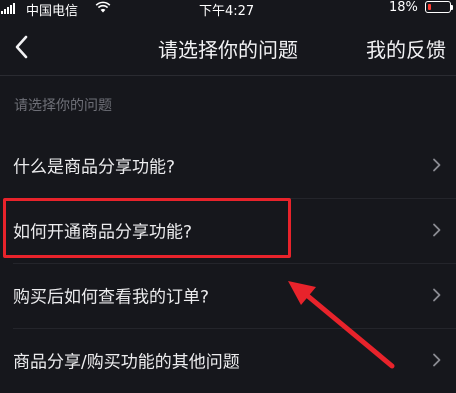 Image resolution: width=456 pixels, height=393 pixels. Describe the element at coordinates (228, 75) in the screenshot. I see `nav-divider` at that location.